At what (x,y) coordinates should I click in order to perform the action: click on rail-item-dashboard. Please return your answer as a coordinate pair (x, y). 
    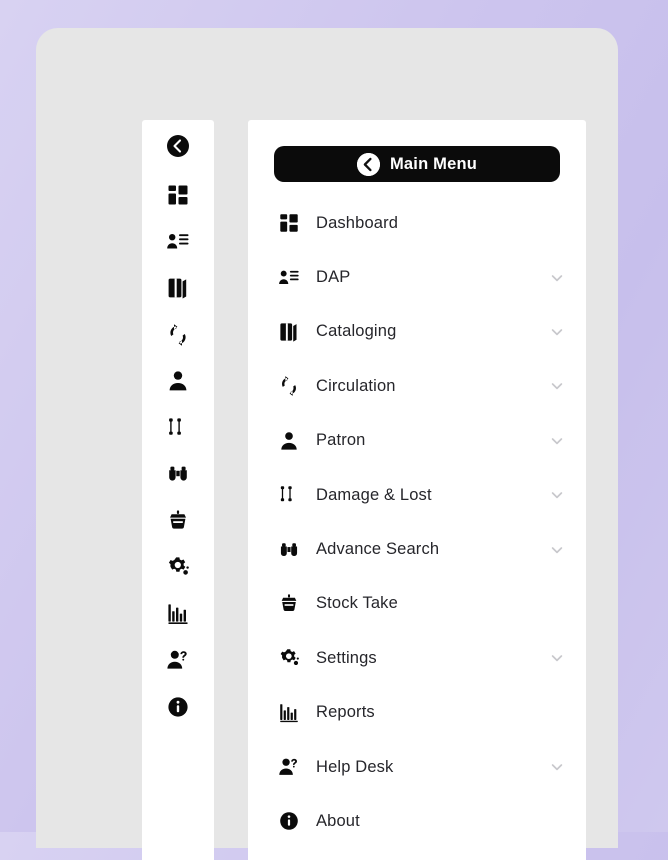
    Looking at the image, I should click on (178, 195).